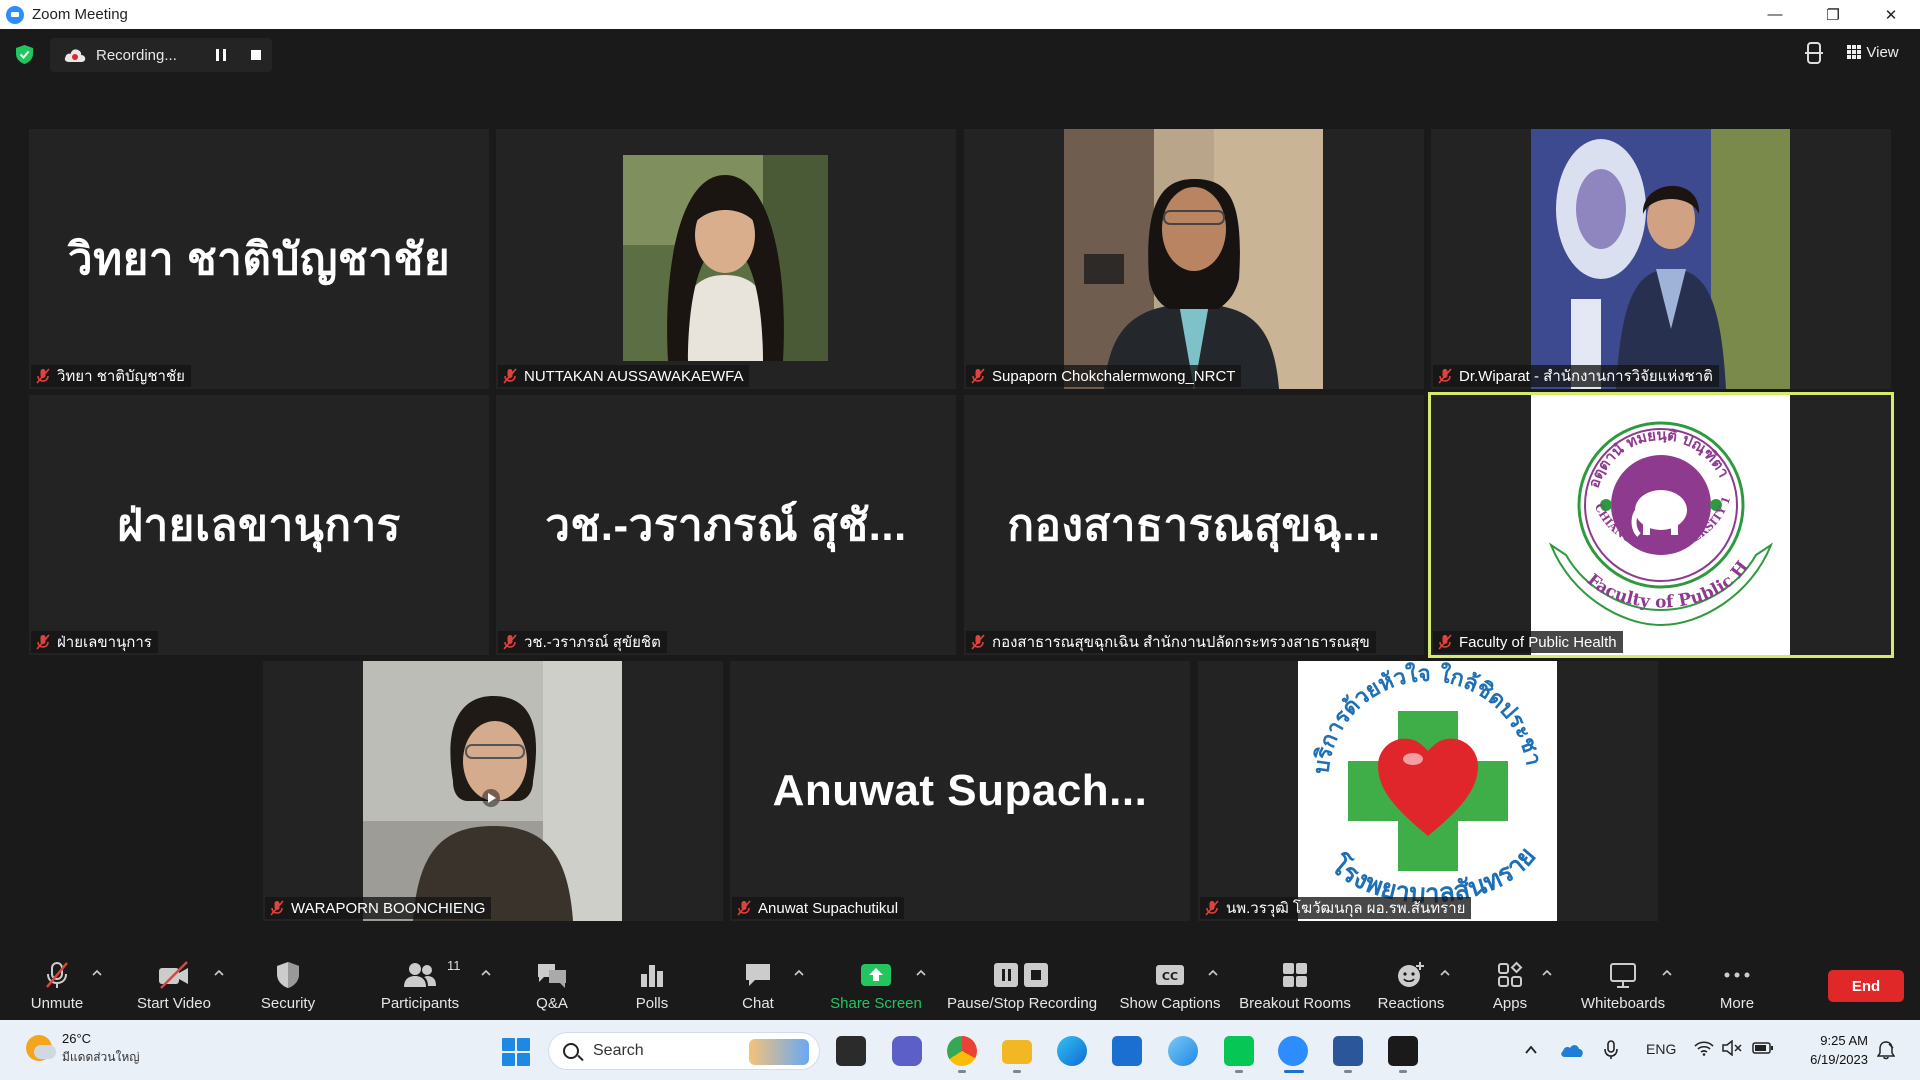  I want to click on share-screen-button: Share Screen, so click(876, 981).